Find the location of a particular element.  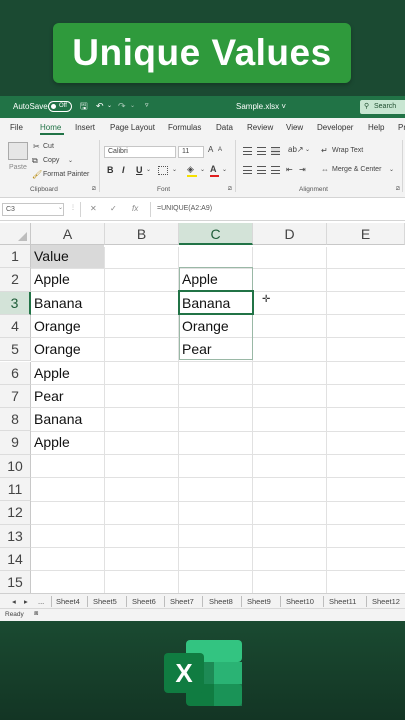

prev-sheet-icon: ◂ is located at coordinates (14, 601).